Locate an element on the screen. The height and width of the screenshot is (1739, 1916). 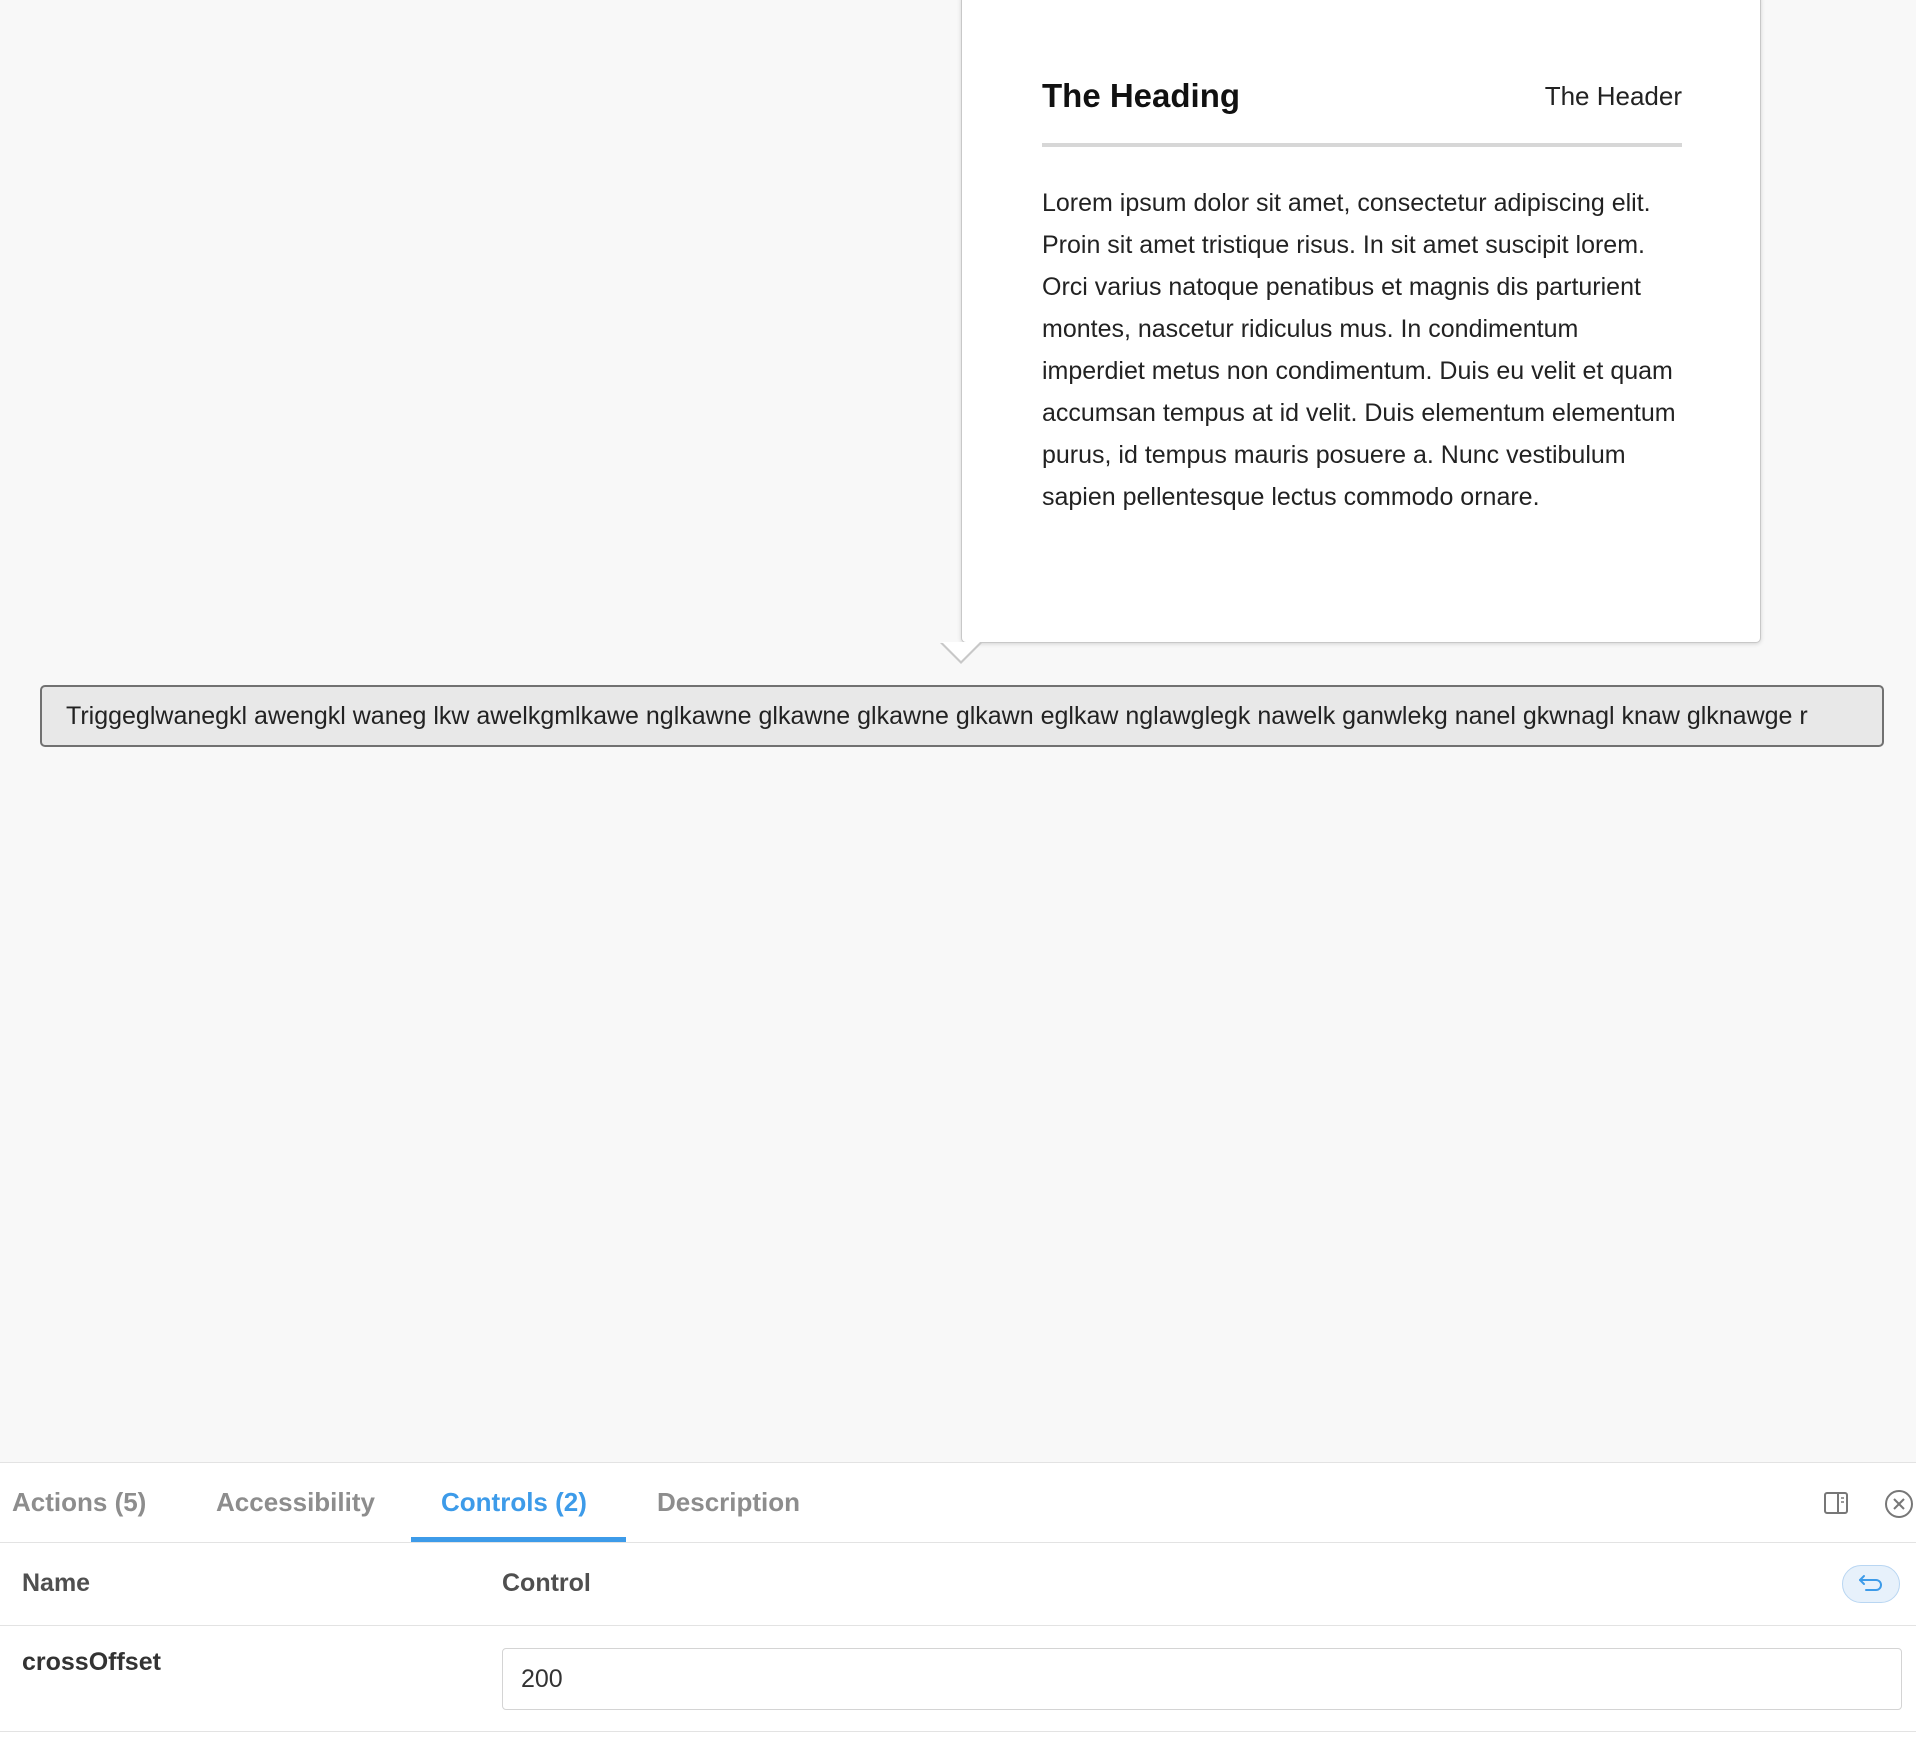
undo-icon is located at coordinates (1871, 1584).